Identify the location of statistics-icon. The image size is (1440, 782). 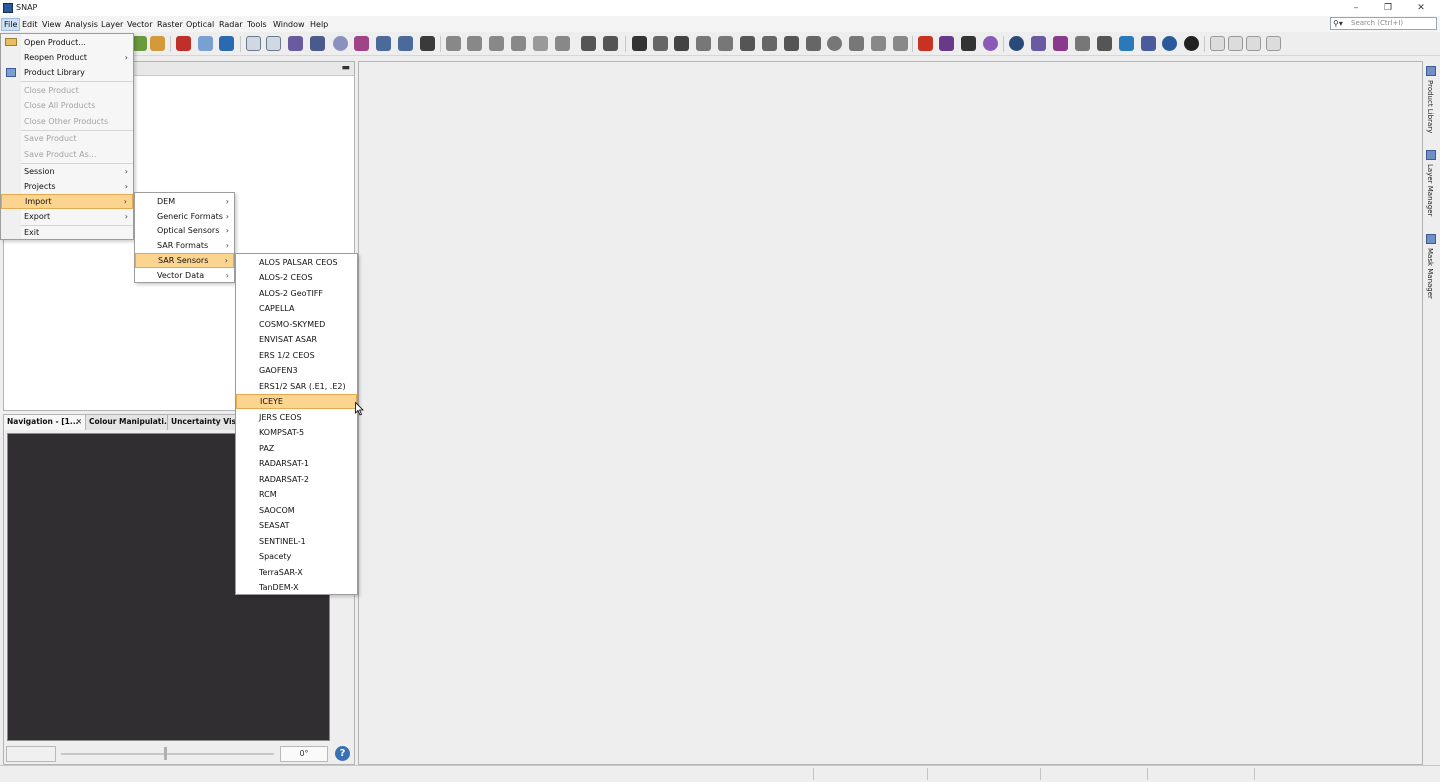
(427, 43).